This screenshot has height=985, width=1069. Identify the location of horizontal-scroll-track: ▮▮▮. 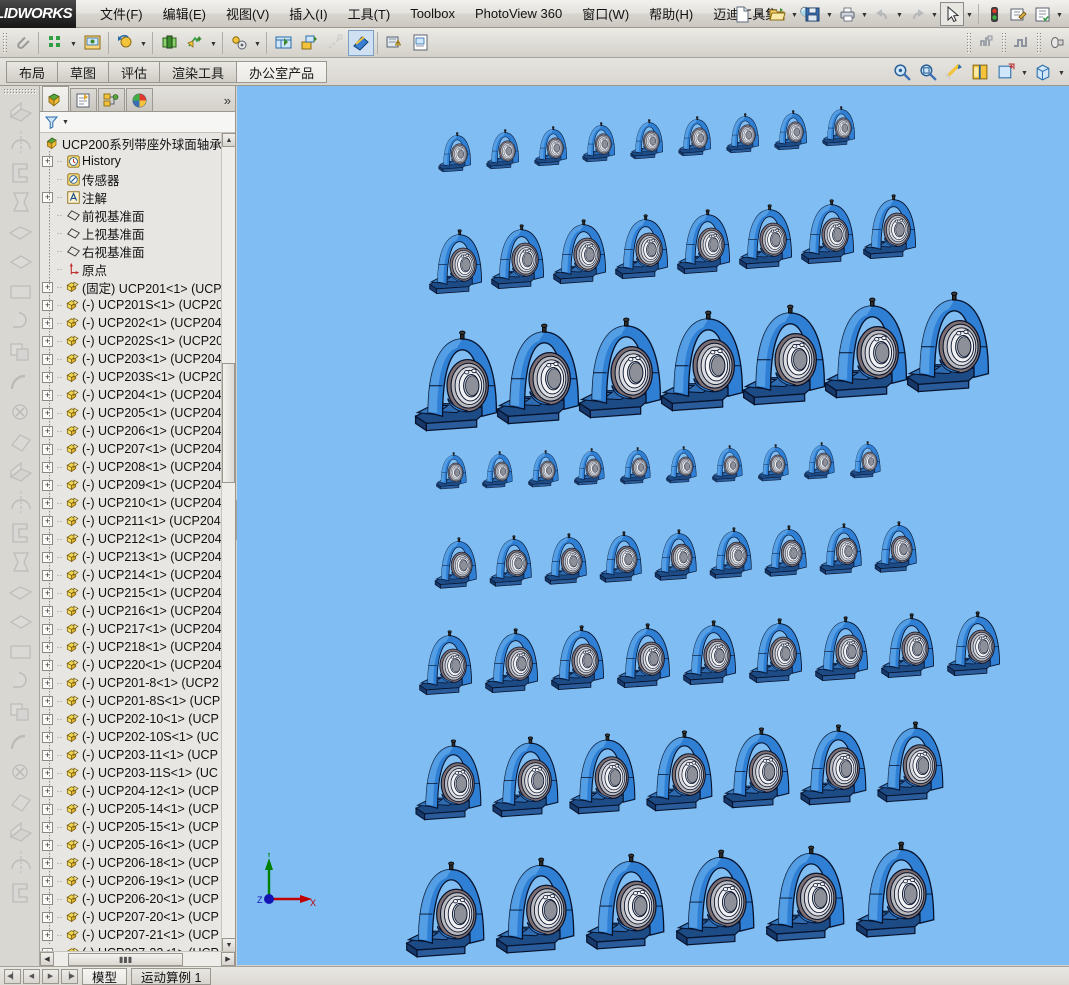
(137, 959).